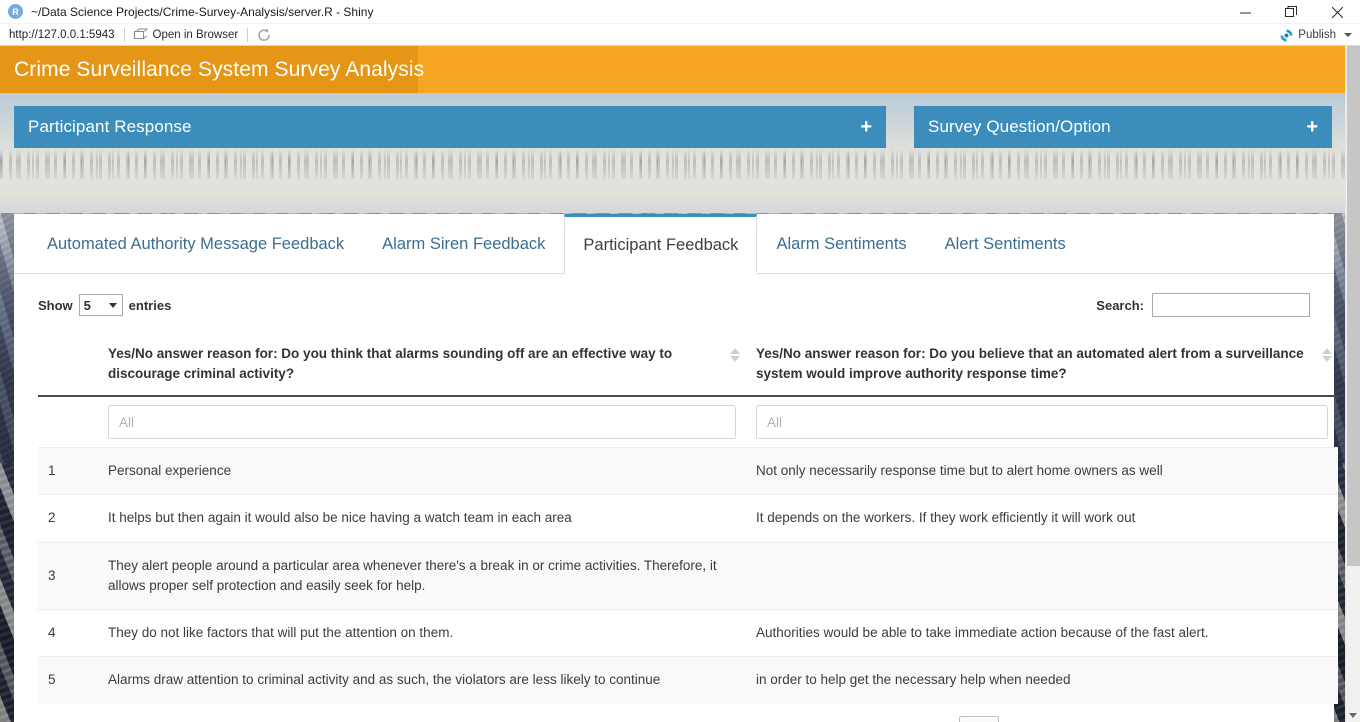 The width and height of the screenshot is (1360, 722). I want to click on minimize-button, so click(1245, 12).